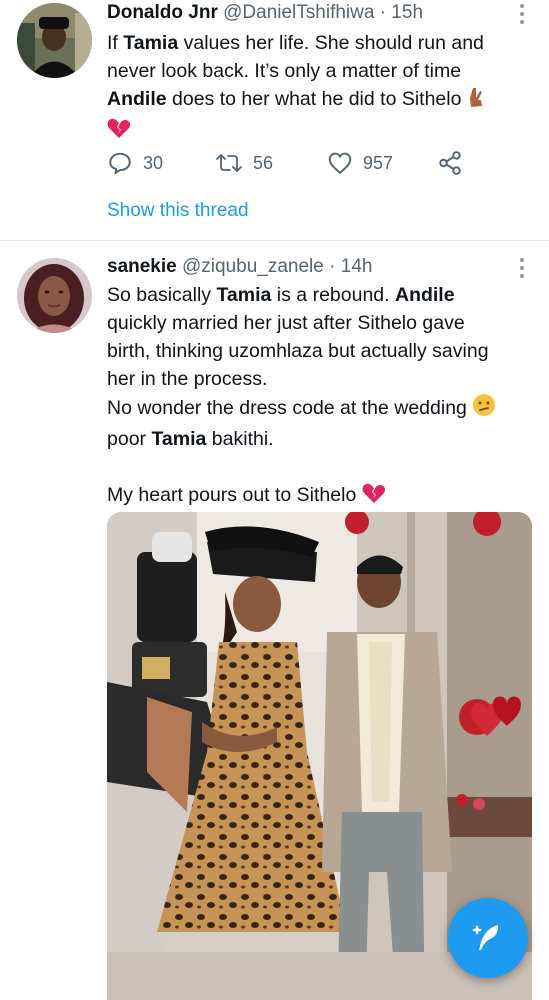  What do you see at coordinates (135, 163) in the screenshot?
I see `reply-button: 30` at bounding box center [135, 163].